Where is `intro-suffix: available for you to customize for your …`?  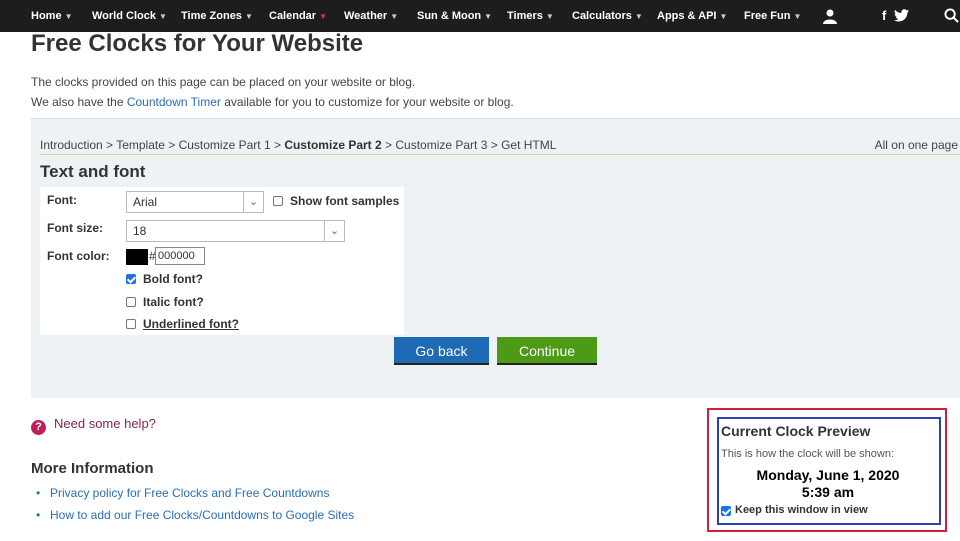 intro-suffix: available for you to customize for your … is located at coordinates (367, 102).